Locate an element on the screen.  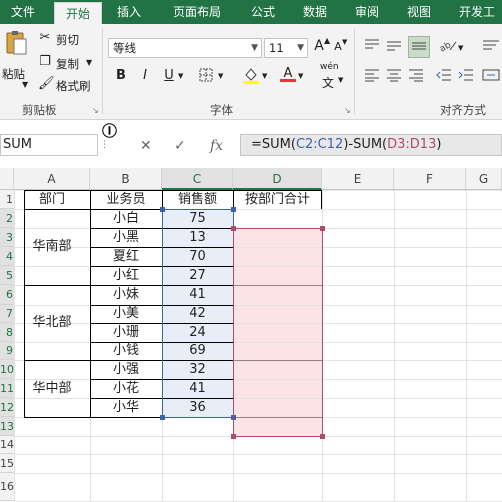
cancel-formula-button: ✕ is located at coordinates (146, 146).